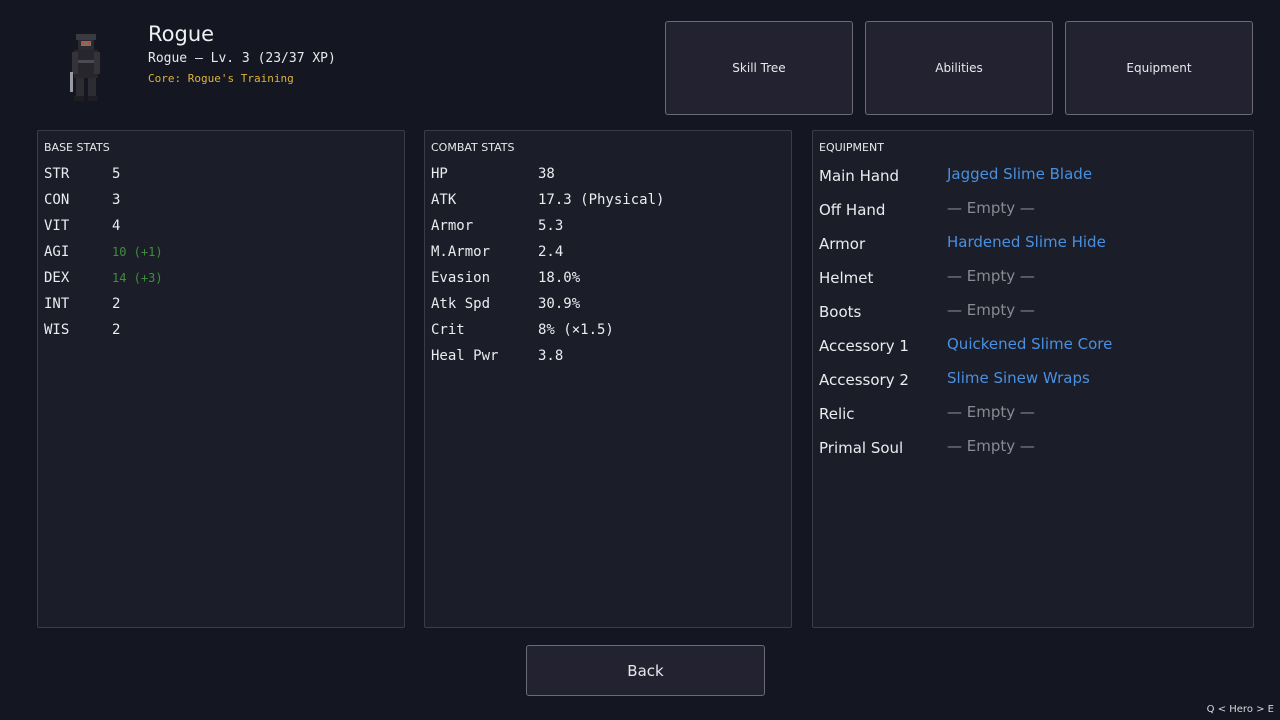 The height and width of the screenshot is (720, 1280). I want to click on slot-label: Boots, so click(840, 312).